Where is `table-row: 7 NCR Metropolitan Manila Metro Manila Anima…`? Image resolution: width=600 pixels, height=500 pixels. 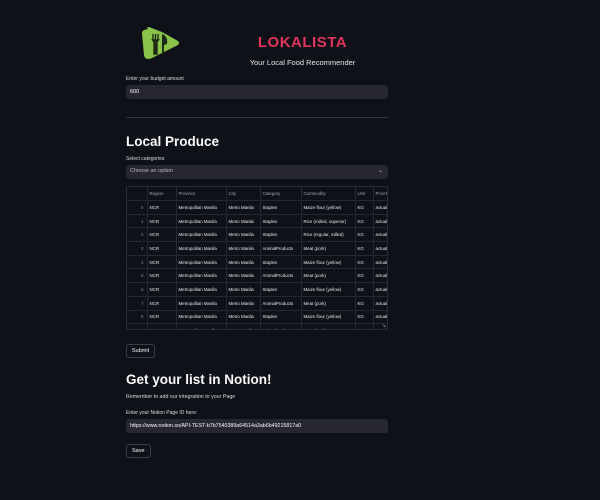 table-row: 7 NCR Metropolitan Manila Metro Manila Anima… is located at coordinates (257, 303).